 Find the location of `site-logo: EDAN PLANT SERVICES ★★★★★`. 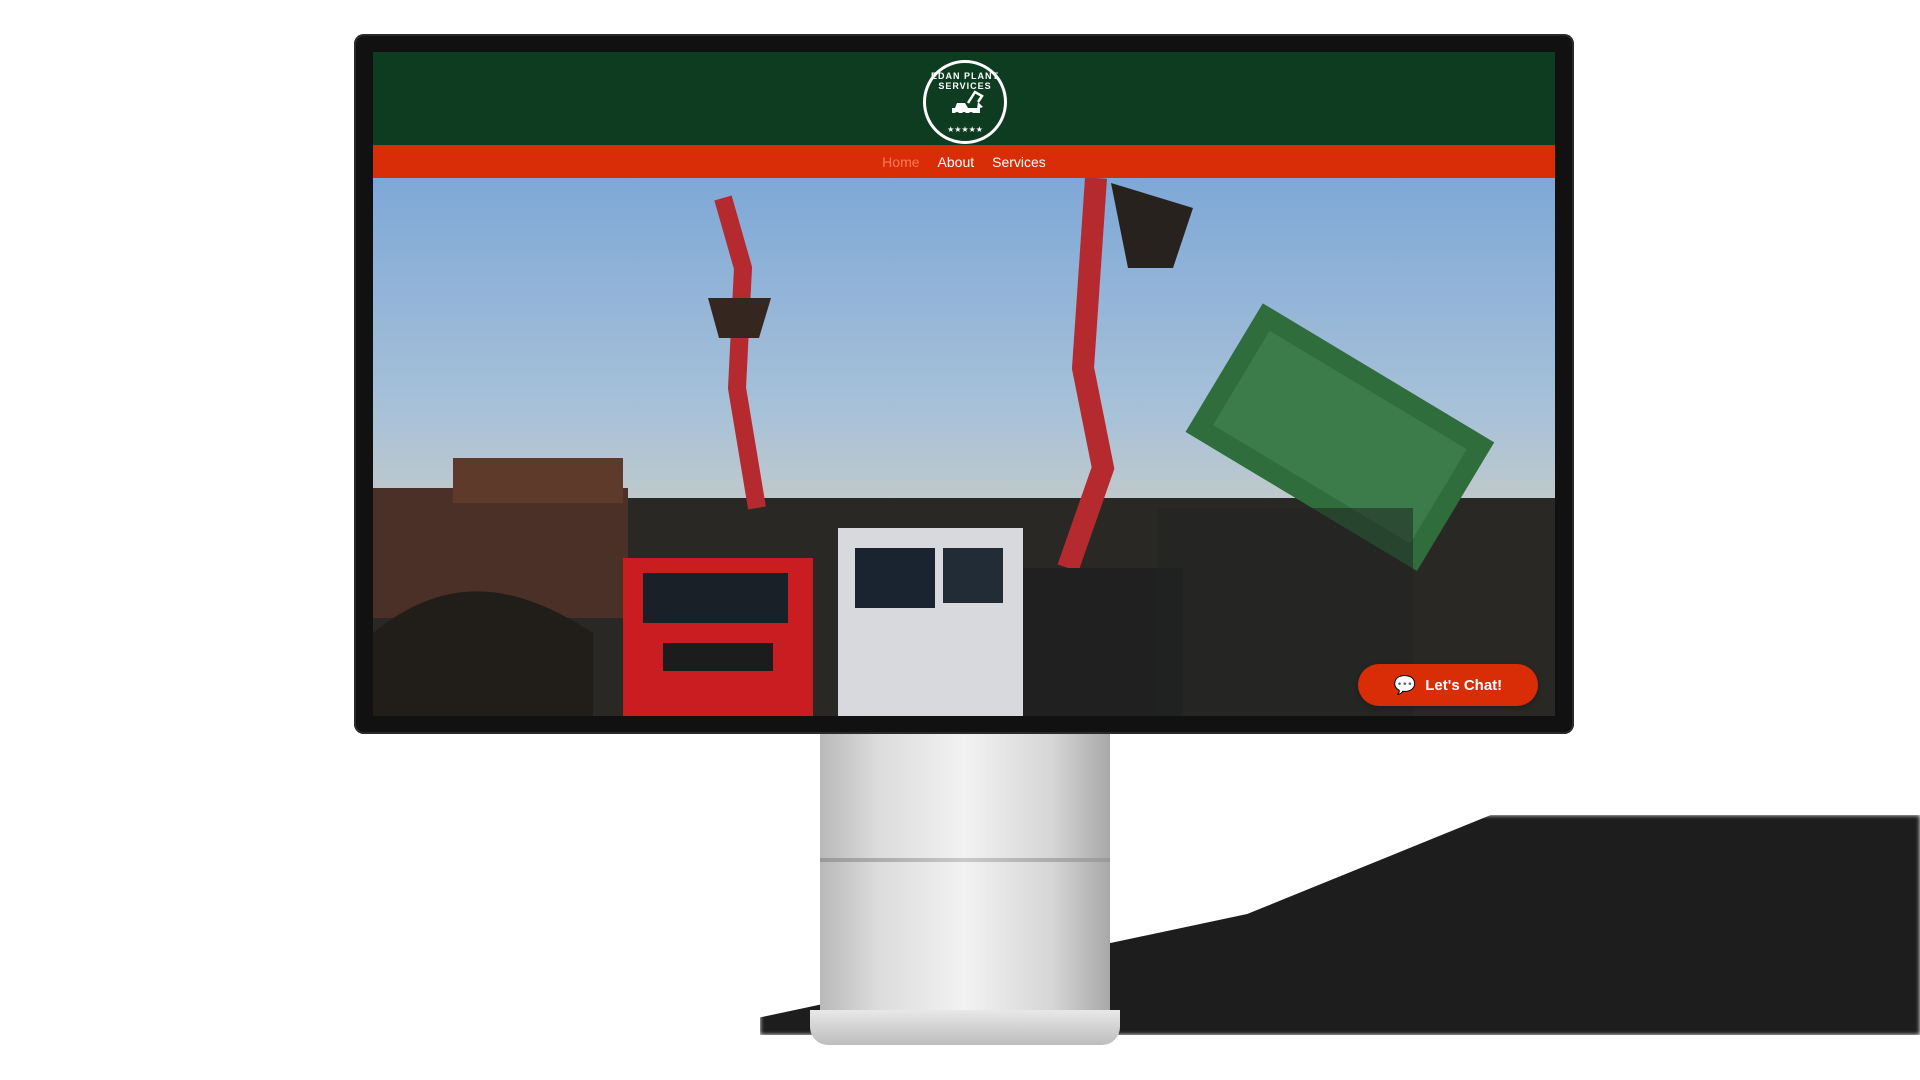

site-logo: EDAN PLANT SERVICES ★★★★★ is located at coordinates (965, 102).